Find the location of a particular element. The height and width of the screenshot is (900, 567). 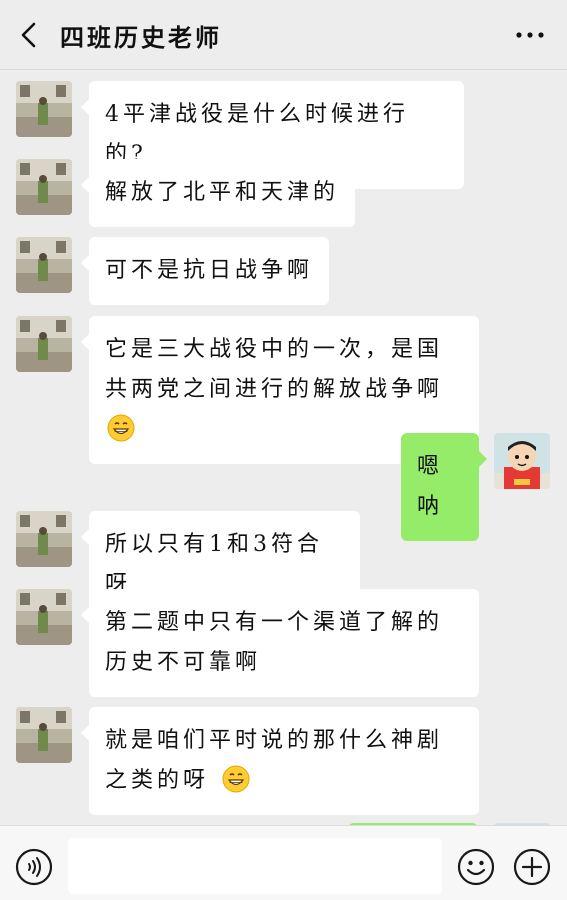

my-avatar is located at coordinates (522, 461).